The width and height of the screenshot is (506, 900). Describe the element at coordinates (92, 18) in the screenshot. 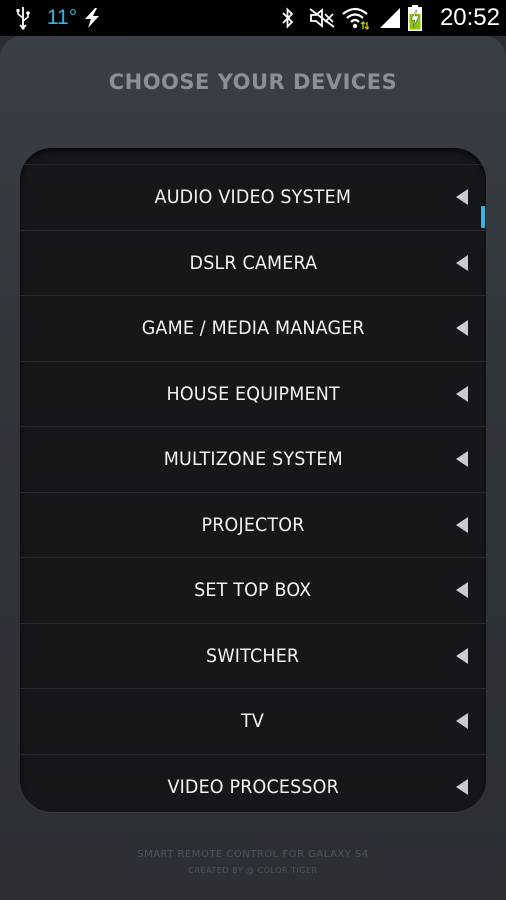

I see `lightning-icon` at that location.